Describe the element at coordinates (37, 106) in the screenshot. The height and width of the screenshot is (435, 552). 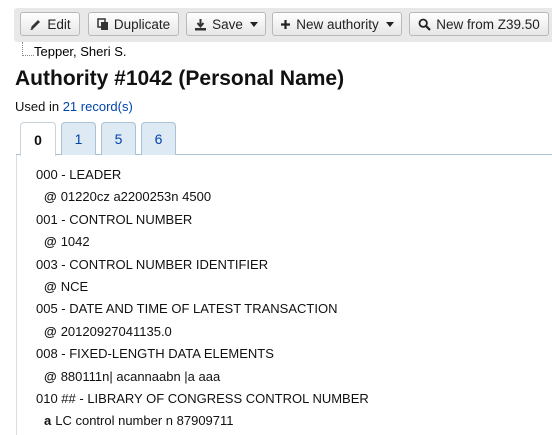
I see `used-in-label: Used in` at that location.